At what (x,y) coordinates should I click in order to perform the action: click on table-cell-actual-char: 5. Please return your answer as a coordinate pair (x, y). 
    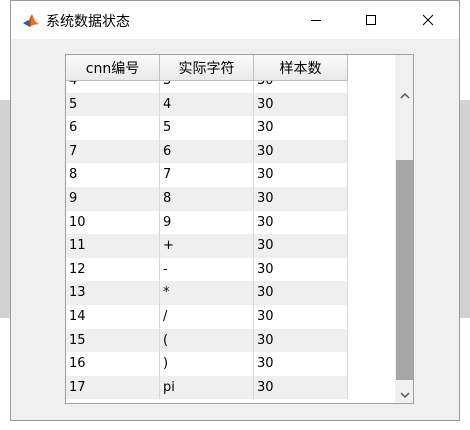
    Looking at the image, I should click on (207, 128).